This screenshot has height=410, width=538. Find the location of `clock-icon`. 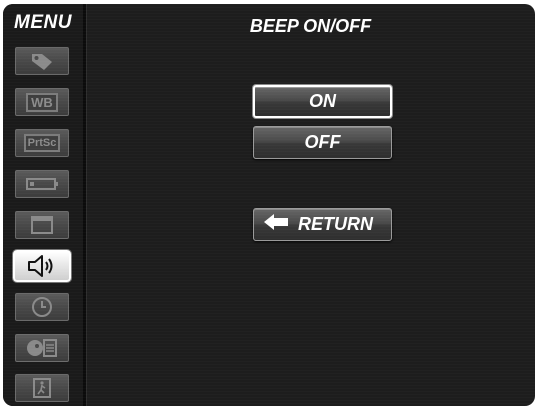

clock-icon is located at coordinates (42, 307).